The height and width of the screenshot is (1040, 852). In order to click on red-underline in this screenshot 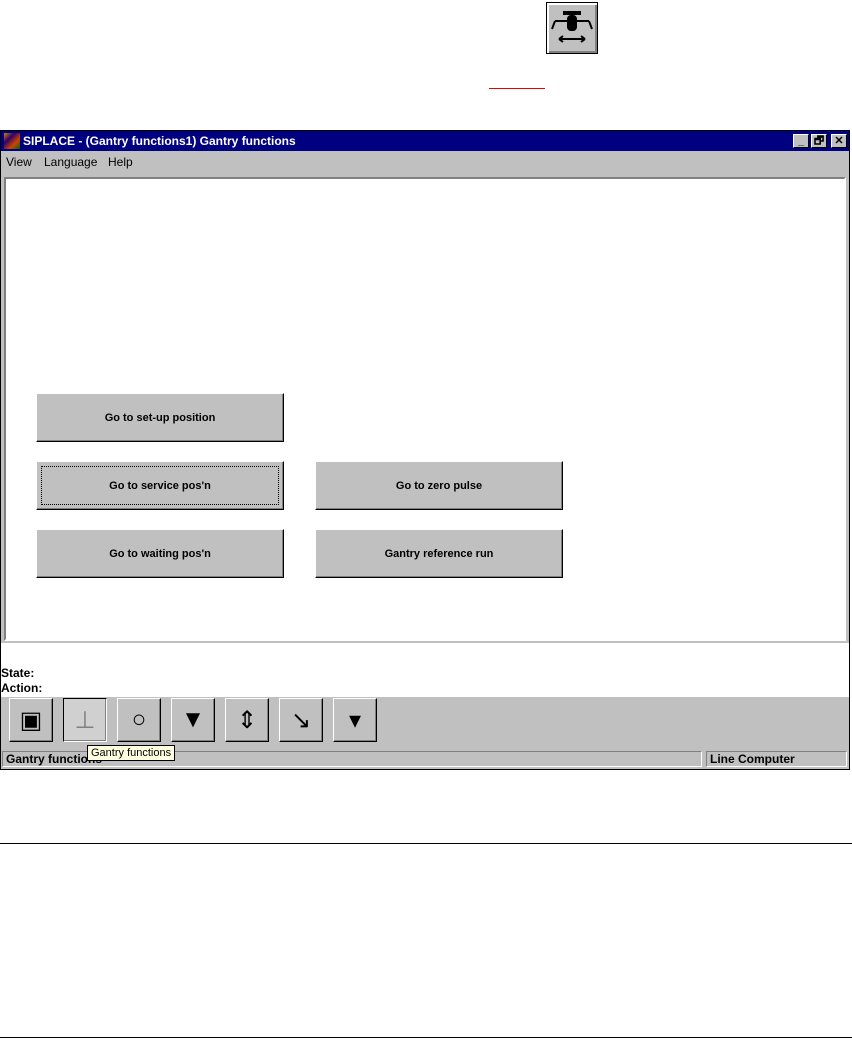, I will do `click(517, 88)`.